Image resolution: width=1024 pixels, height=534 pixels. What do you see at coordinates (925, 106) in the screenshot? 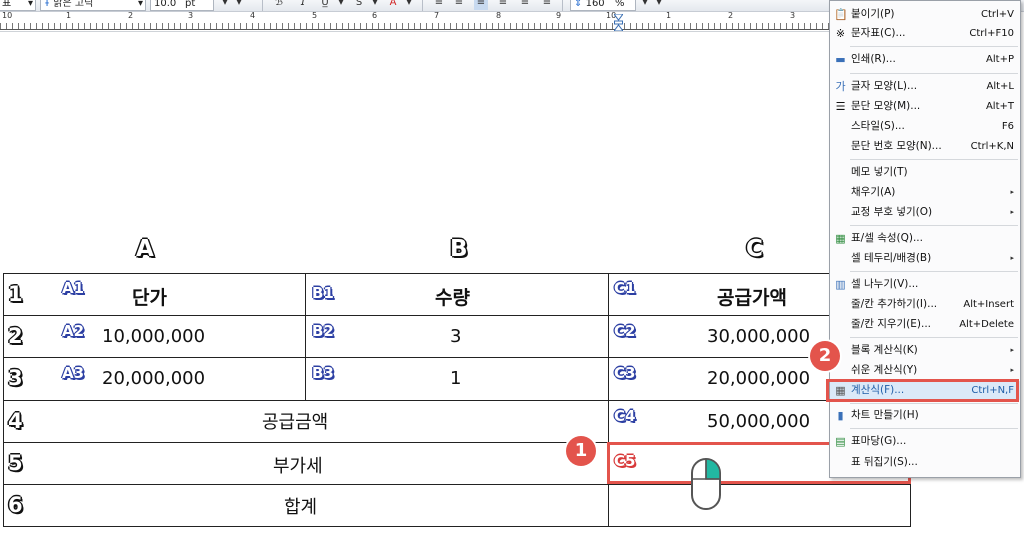
I see `menu-item-para-shape: ☰ 문단 모양(M)... Alt+T` at bounding box center [925, 106].